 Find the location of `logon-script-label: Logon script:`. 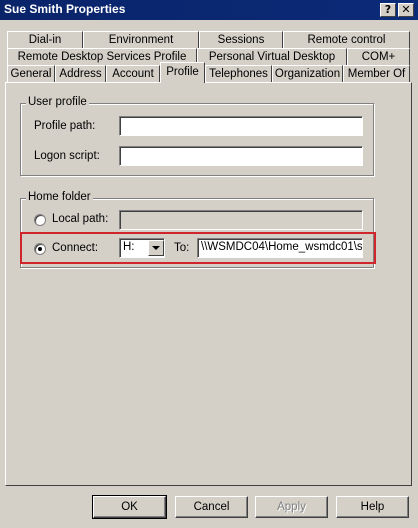

logon-script-label: Logon script: is located at coordinates (67, 156).